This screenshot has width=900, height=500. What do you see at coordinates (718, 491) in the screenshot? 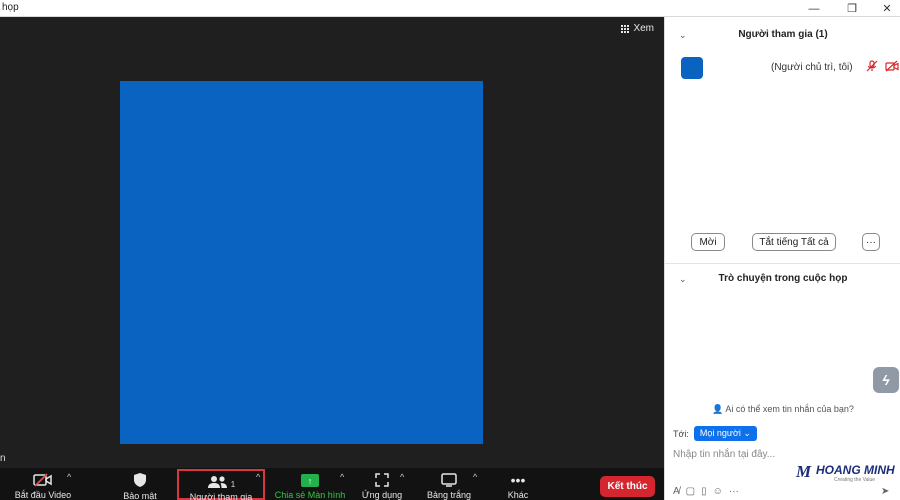
I see `emoji-icon: ☺` at bounding box center [718, 491].